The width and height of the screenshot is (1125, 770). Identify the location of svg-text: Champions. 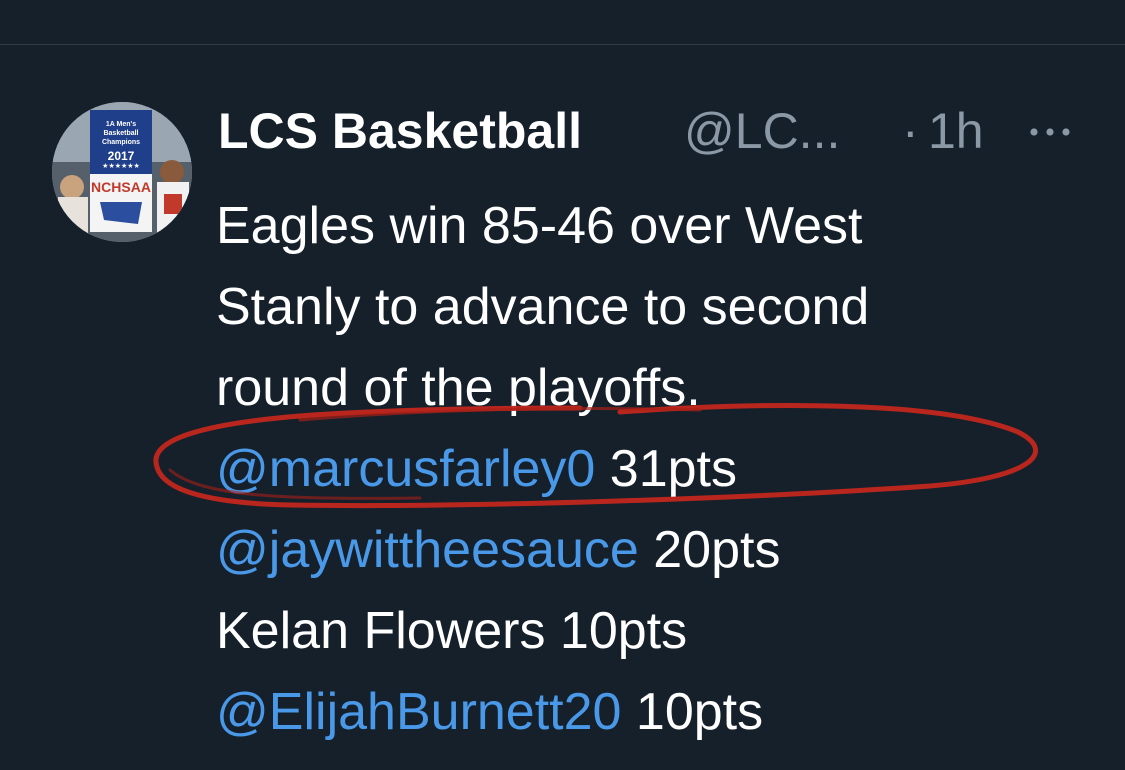
(121, 142).